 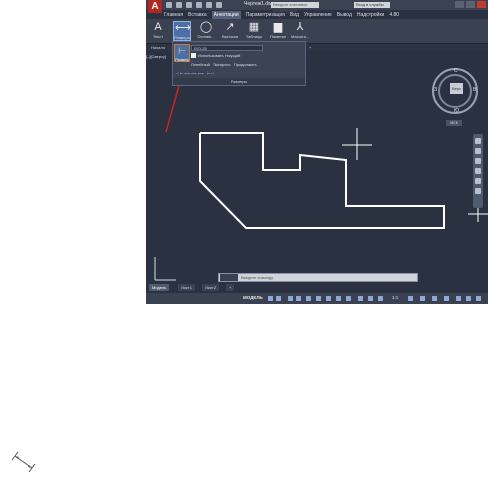 What do you see at coordinates (310, 47) in the screenshot?
I see `new-tab-button: +` at bounding box center [310, 47].